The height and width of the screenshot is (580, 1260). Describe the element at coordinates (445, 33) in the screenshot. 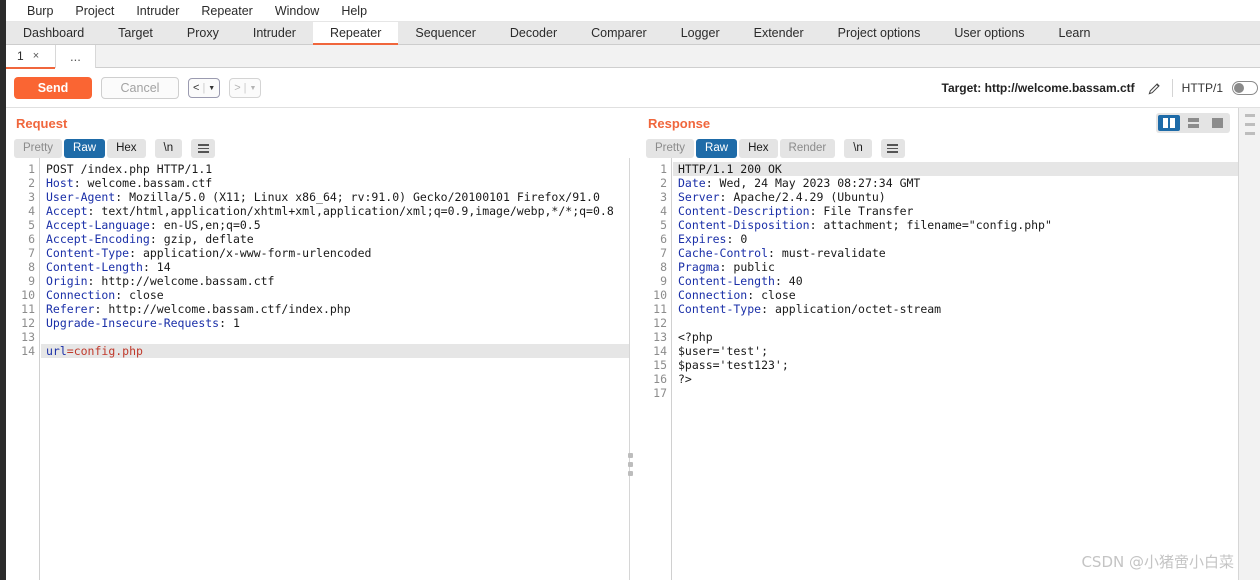

I see `tab-sequencer: Sequencer` at that location.